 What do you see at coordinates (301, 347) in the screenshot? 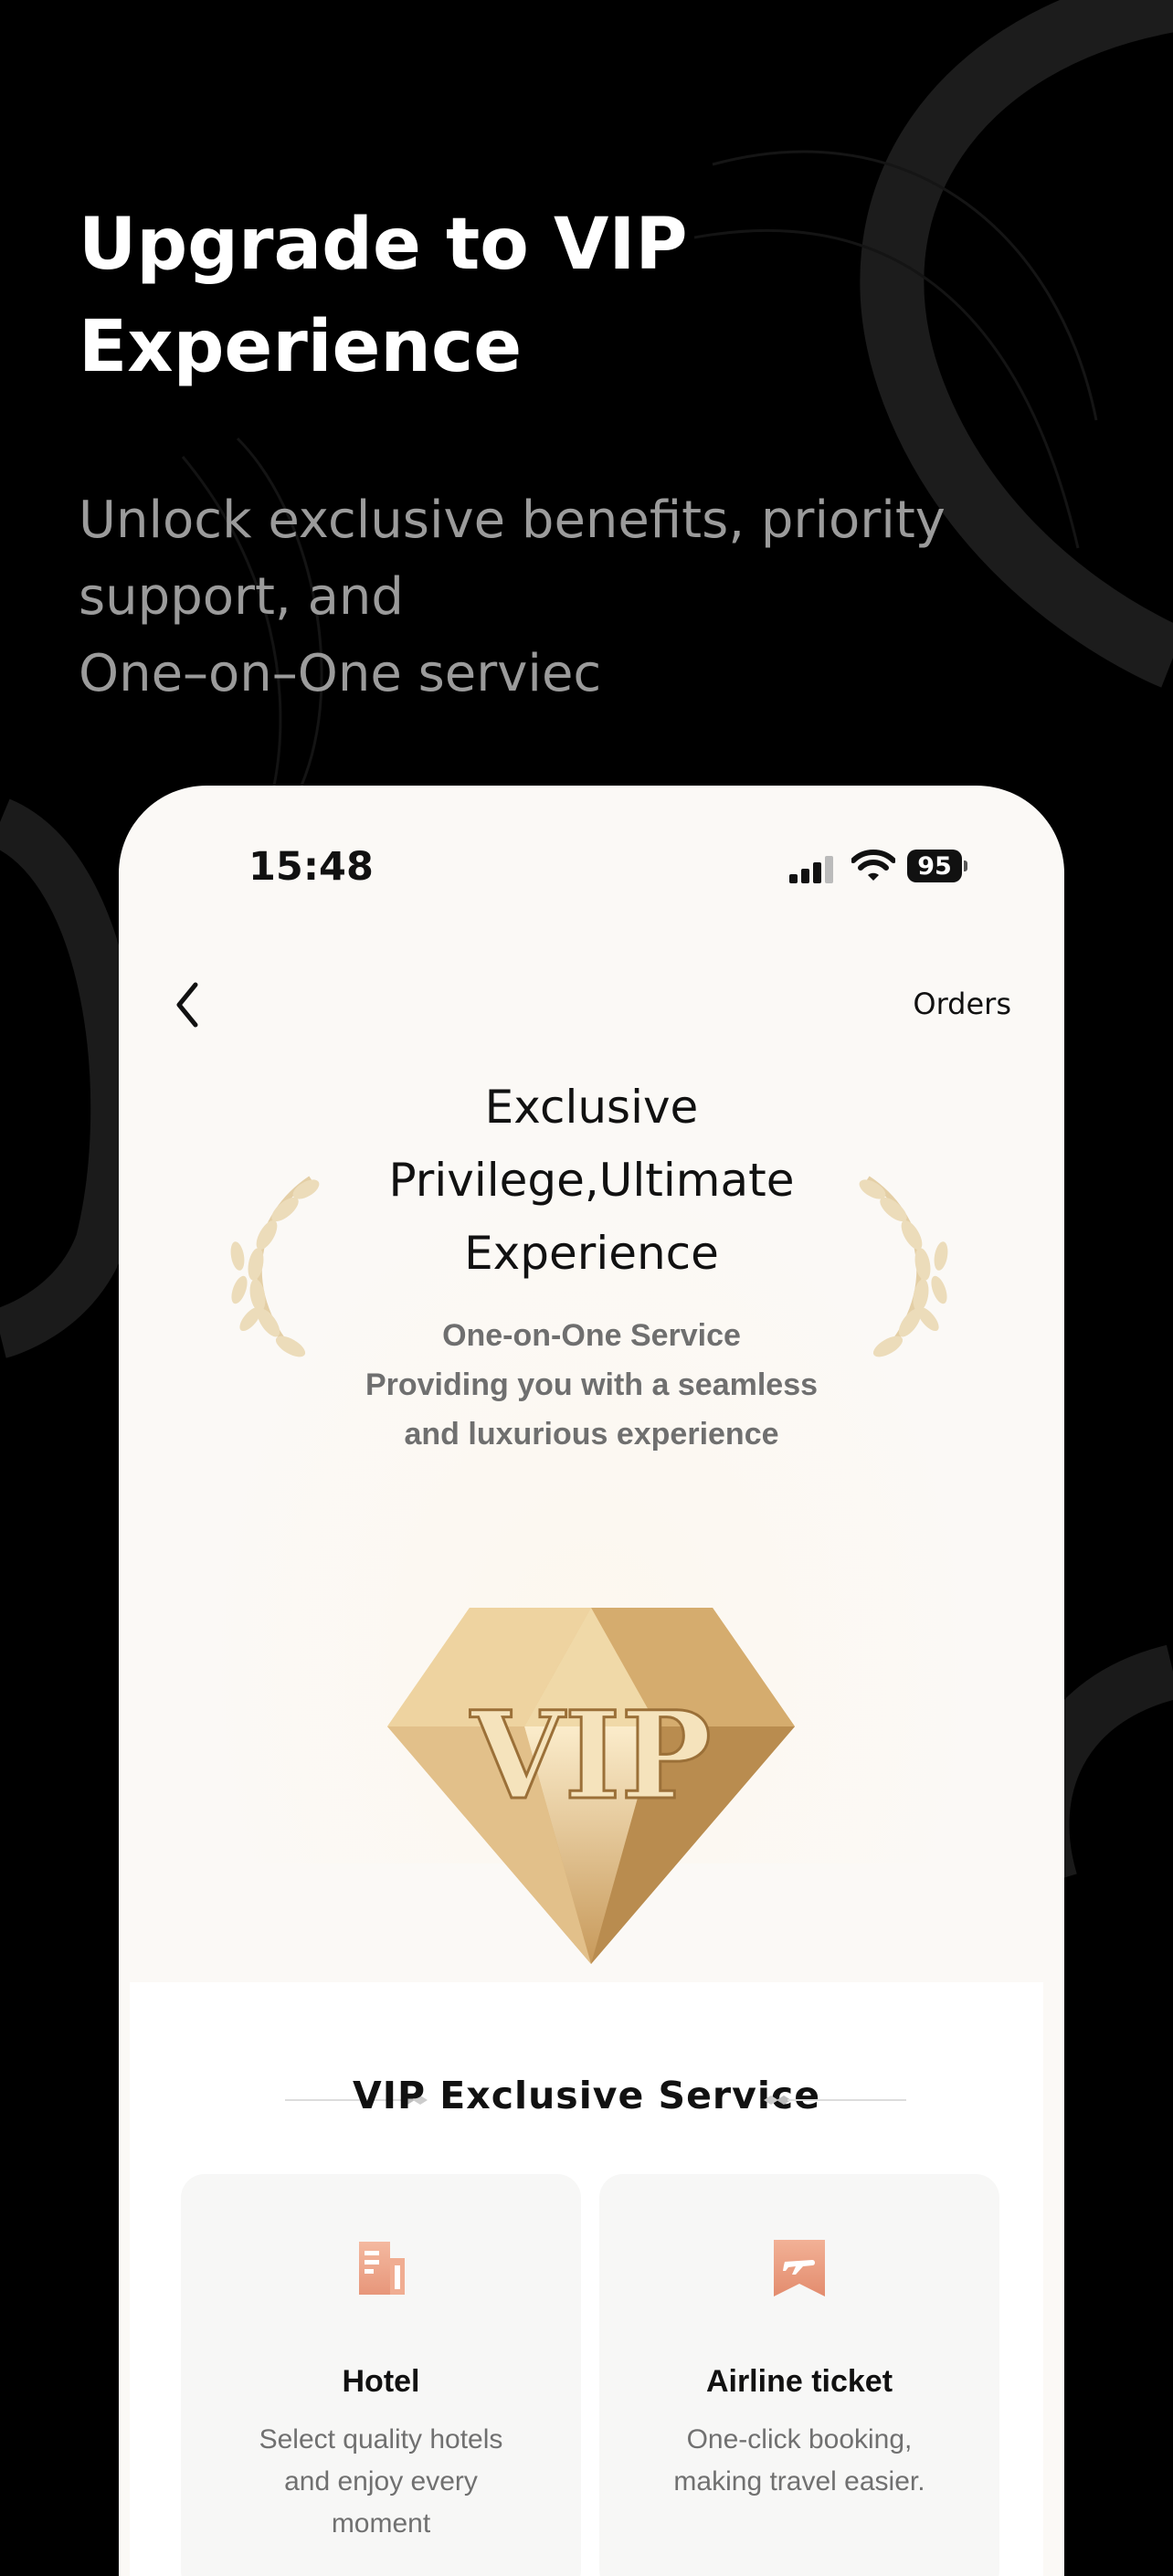
I see `promo-title-line2: Experience` at bounding box center [301, 347].